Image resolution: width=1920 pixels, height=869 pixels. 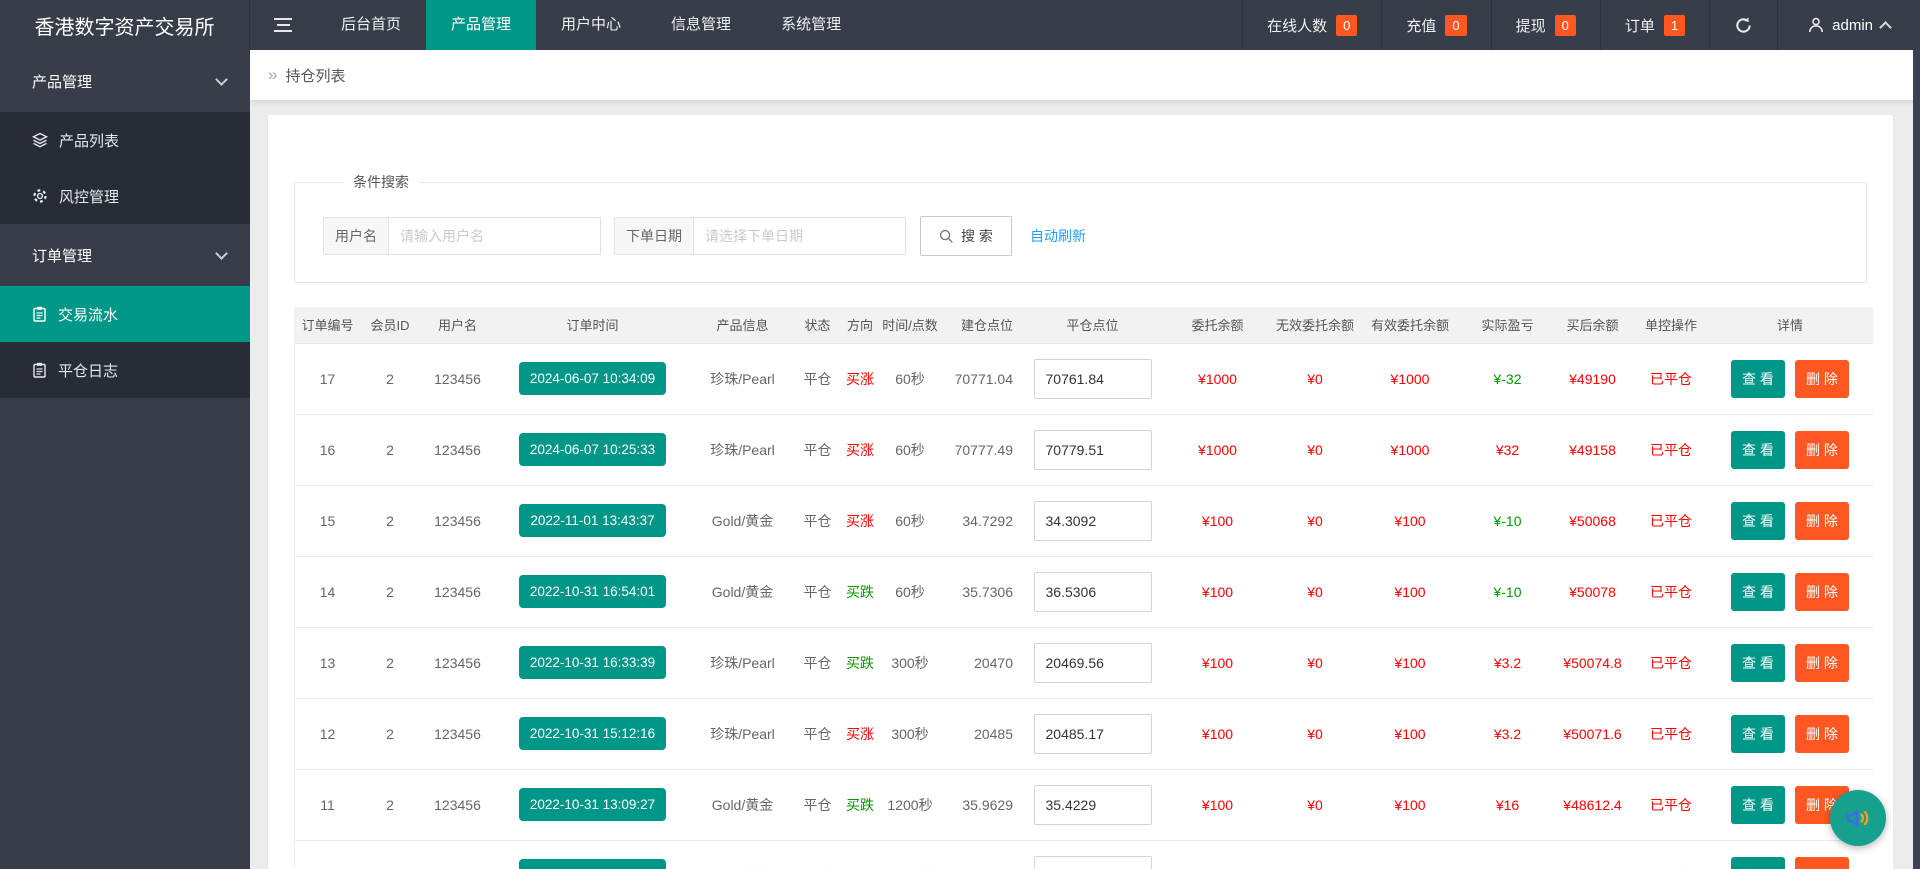 I want to click on order-time-cell: 2022-10-31 16:54:01, so click(x=592, y=591).